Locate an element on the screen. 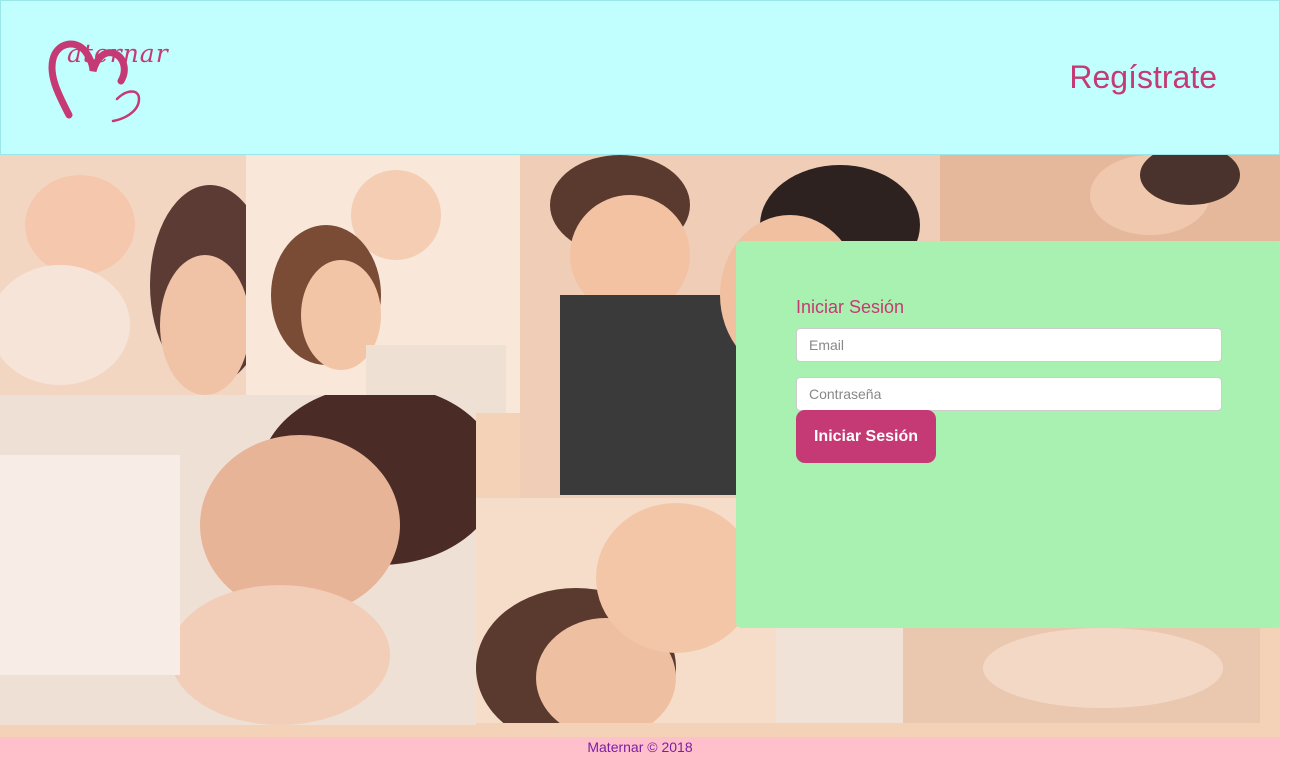 Image resolution: width=1295 pixels, height=767 pixels. email-input is located at coordinates (1009, 345).